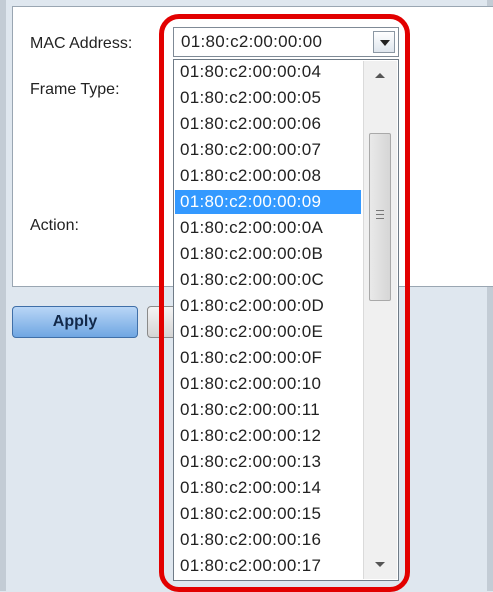  Describe the element at coordinates (380, 564) in the screenshot. I see `scroll-down-arrow-icon` at that location.